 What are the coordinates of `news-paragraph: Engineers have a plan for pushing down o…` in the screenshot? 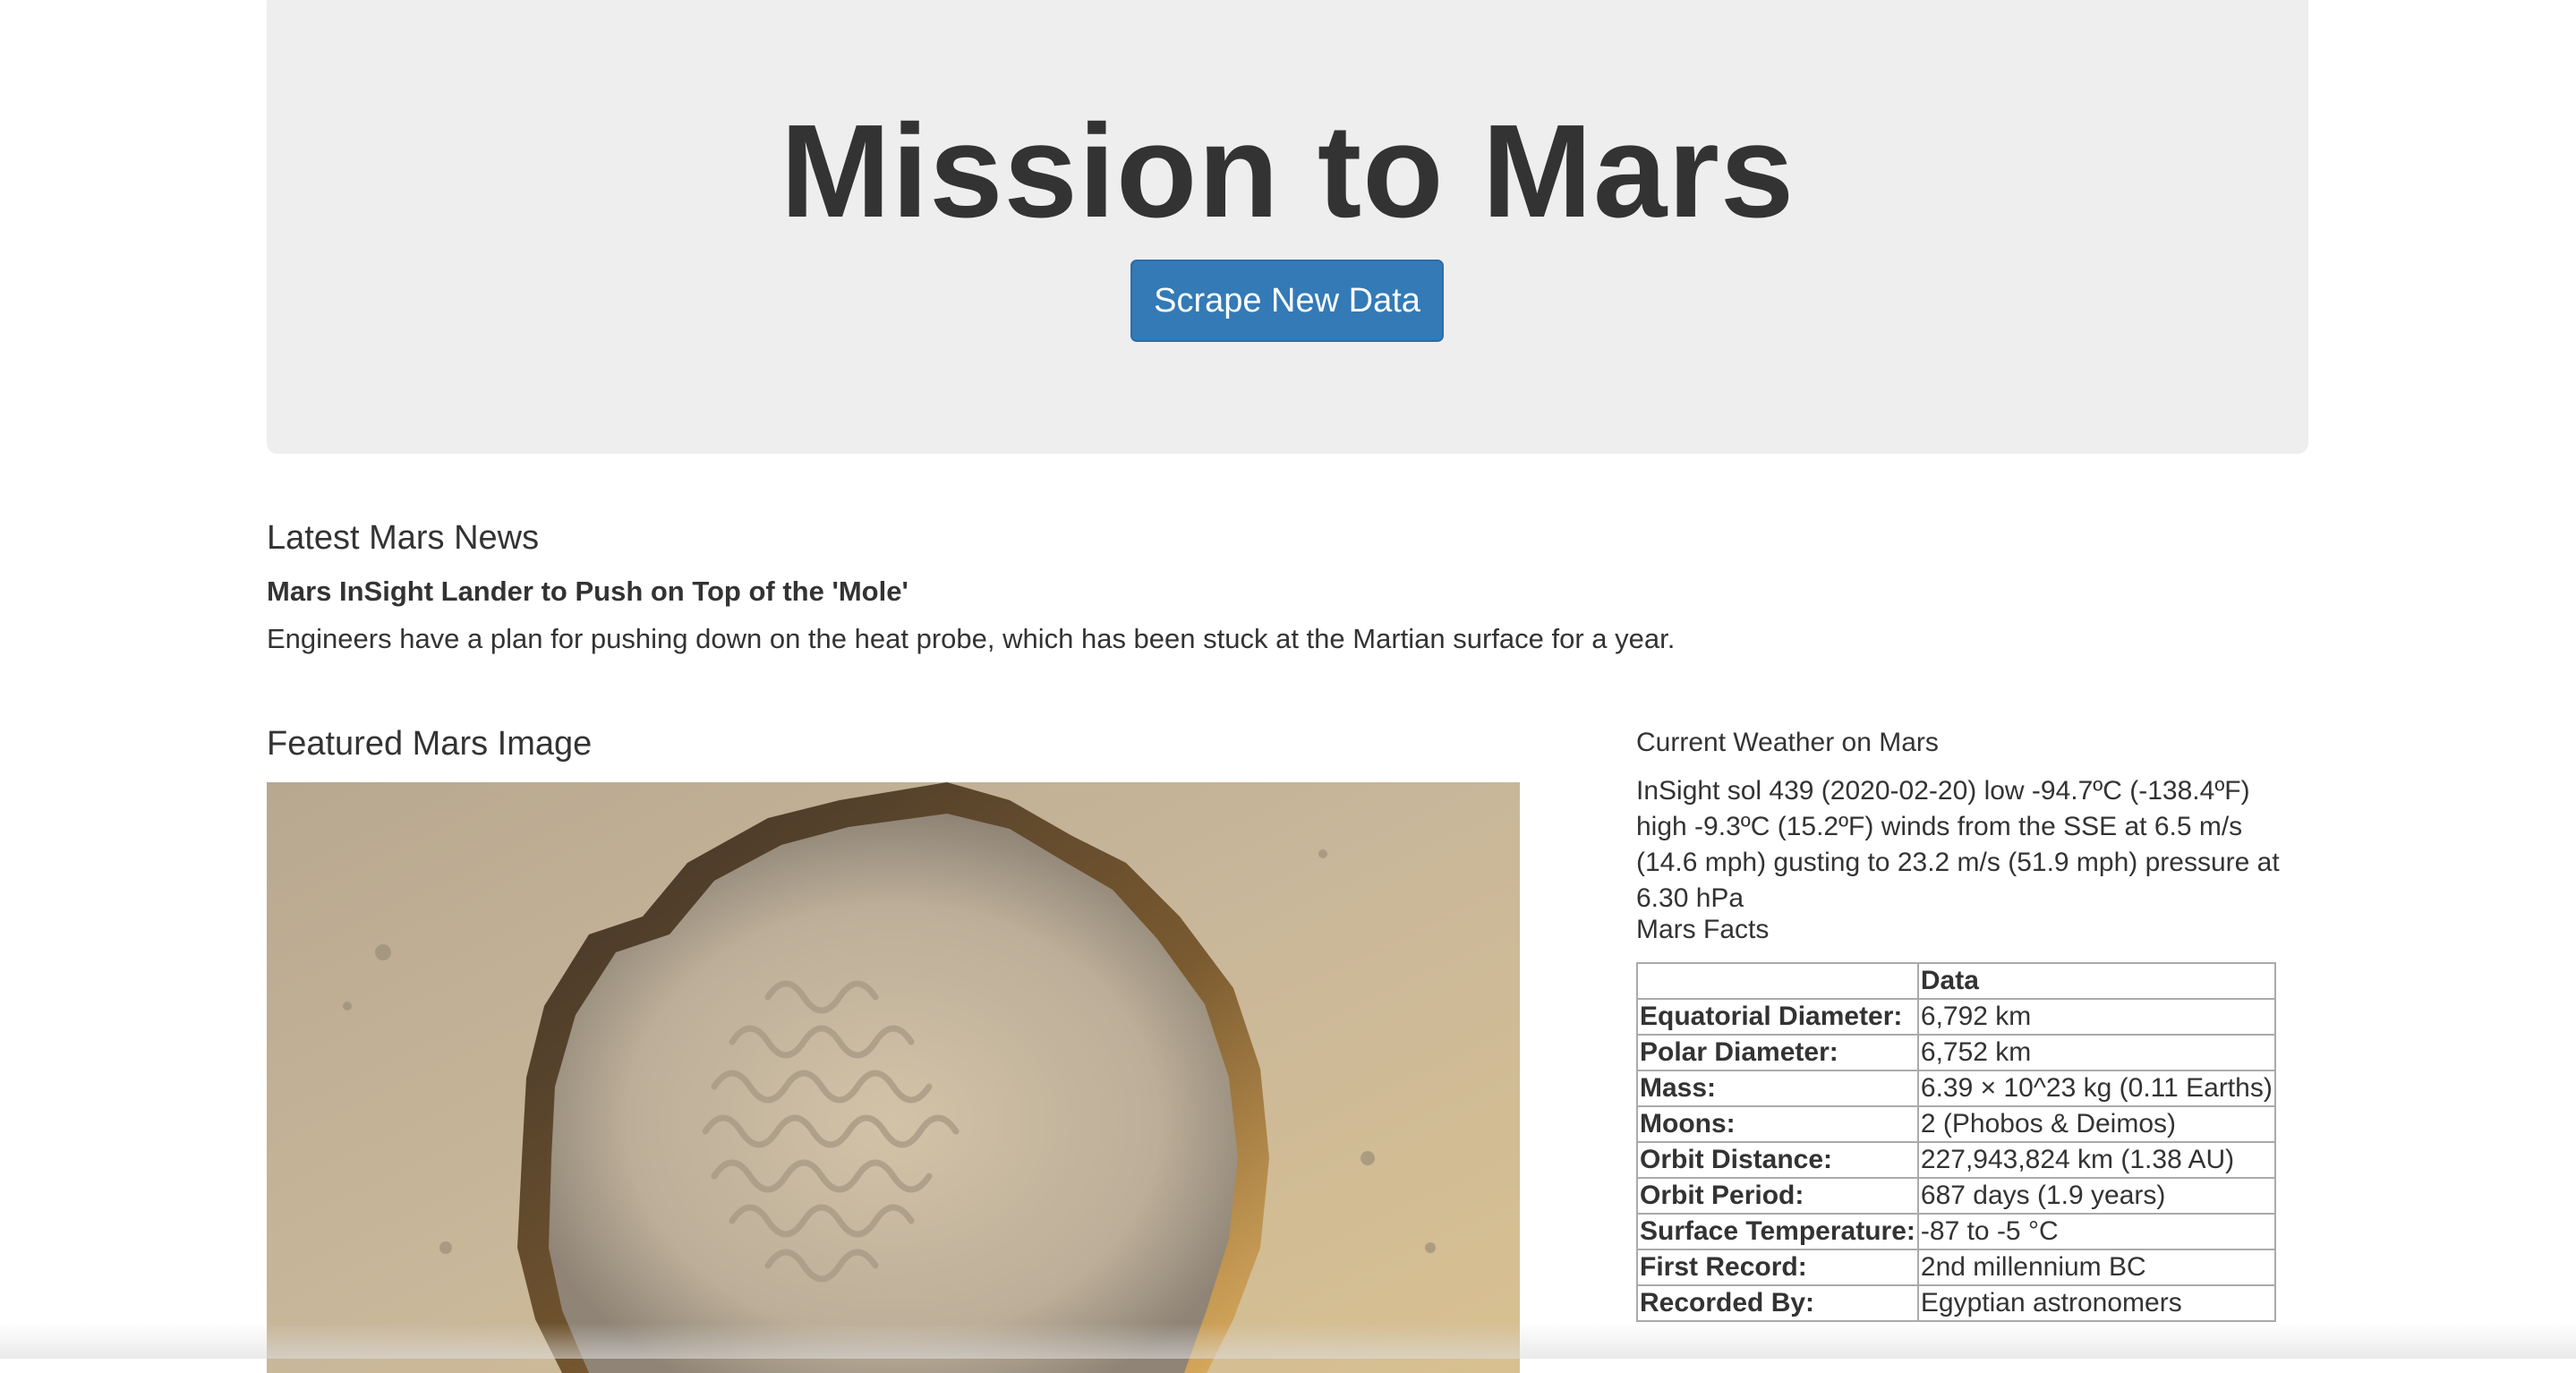 It's located at (971, 638).